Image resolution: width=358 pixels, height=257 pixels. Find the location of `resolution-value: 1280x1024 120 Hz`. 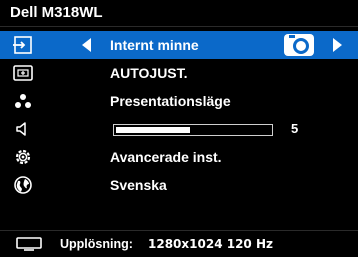

resolution-value: 1280x1024 120 Hz is located at coordinates (210, 244).